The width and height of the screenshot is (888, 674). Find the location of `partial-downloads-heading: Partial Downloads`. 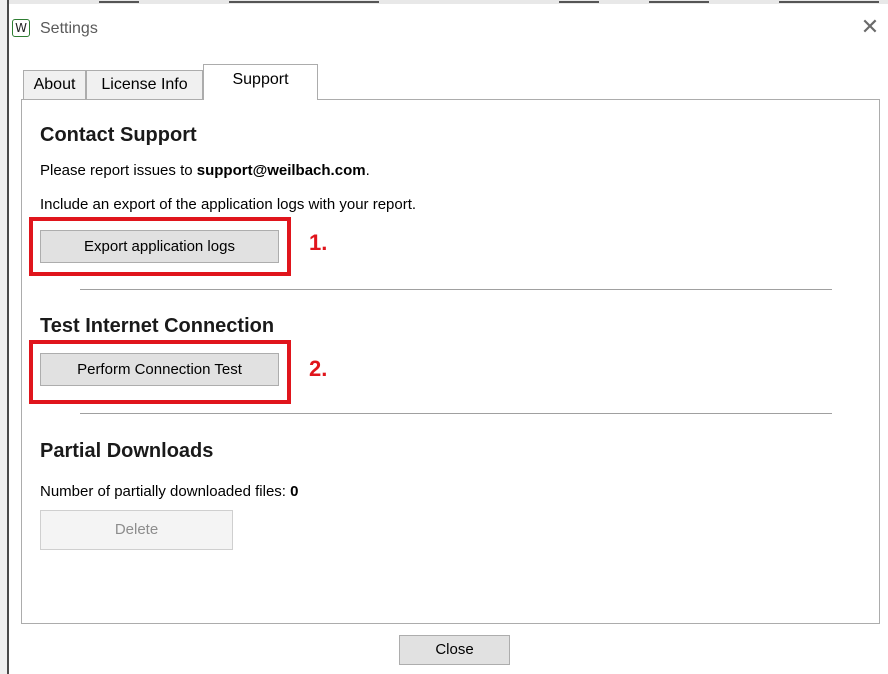

partial-downloads-heading: Partial Downloads is located at coordinates (127, 451).